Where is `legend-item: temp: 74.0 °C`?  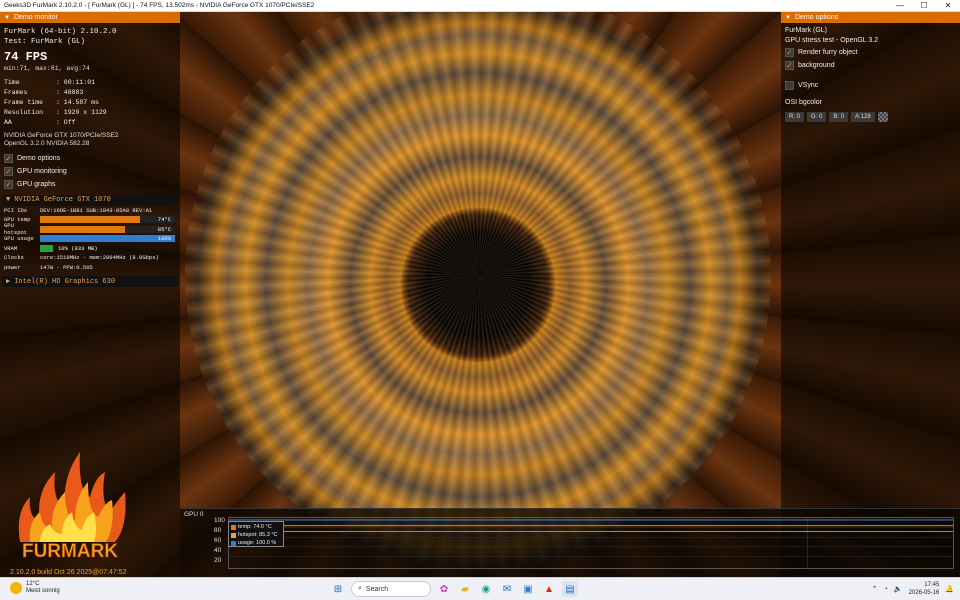 legend-item: temp: 74.0 °C is located at coordinates (256, 527).